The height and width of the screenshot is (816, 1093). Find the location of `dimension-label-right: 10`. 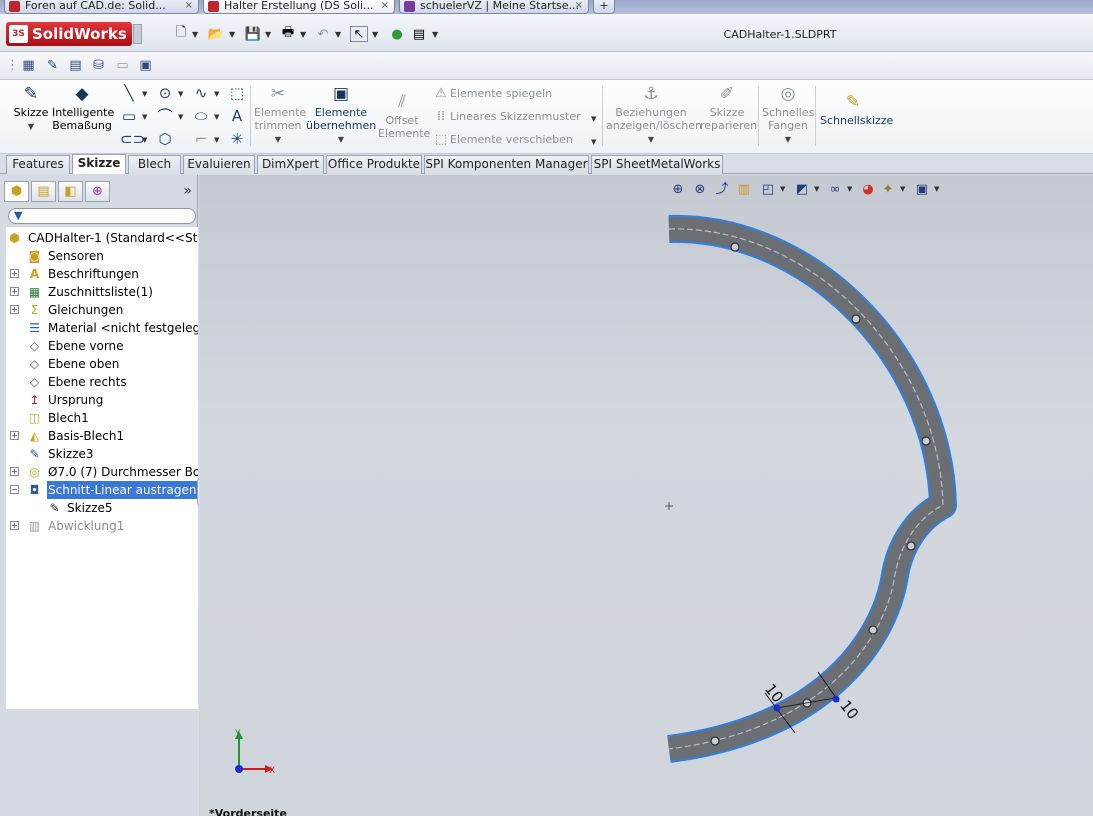

dimension-label-right: 10 is located at coordinates (849, 710).